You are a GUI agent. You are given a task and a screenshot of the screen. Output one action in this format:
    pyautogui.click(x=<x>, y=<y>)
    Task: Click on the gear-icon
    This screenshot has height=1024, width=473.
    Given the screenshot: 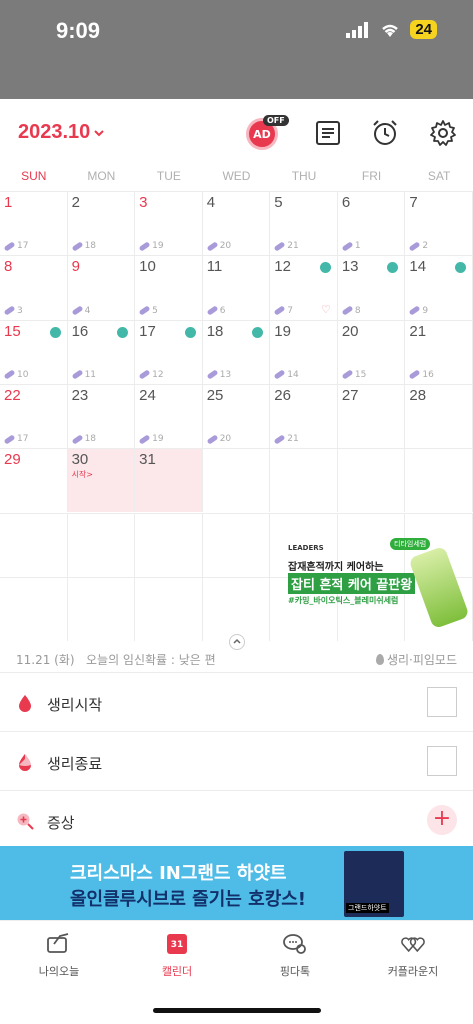 What is the action you would take?
    pyautogui.click(x=443, y=133)
    